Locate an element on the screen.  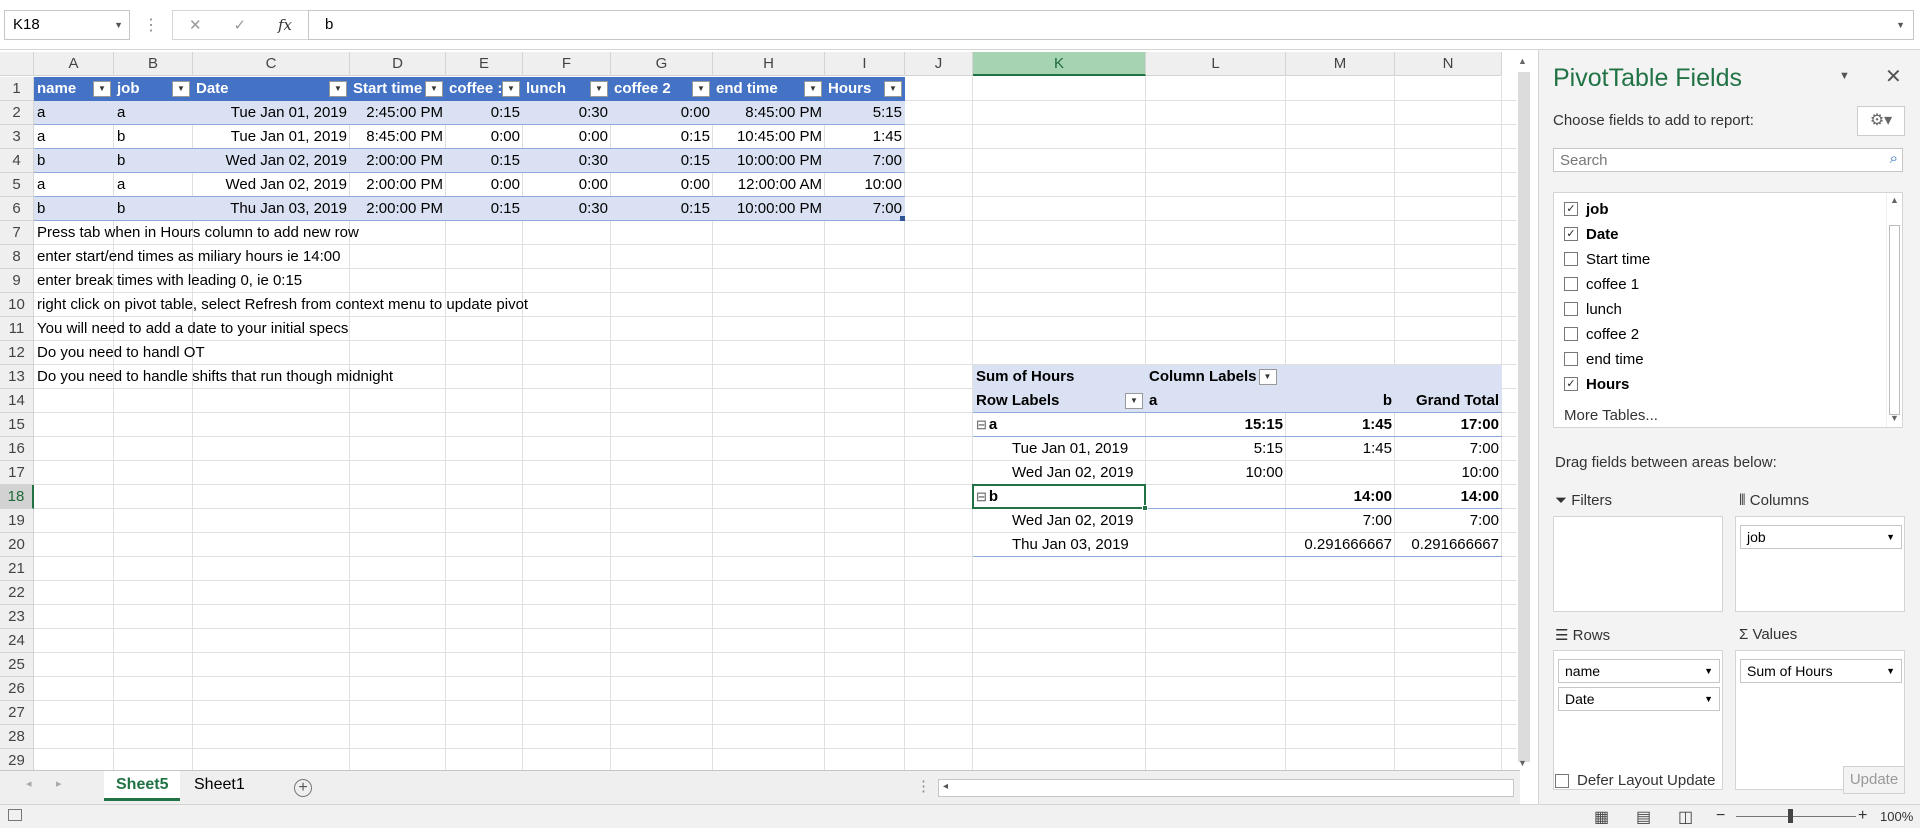
fill-handle is located at coordinates (1145, 508).